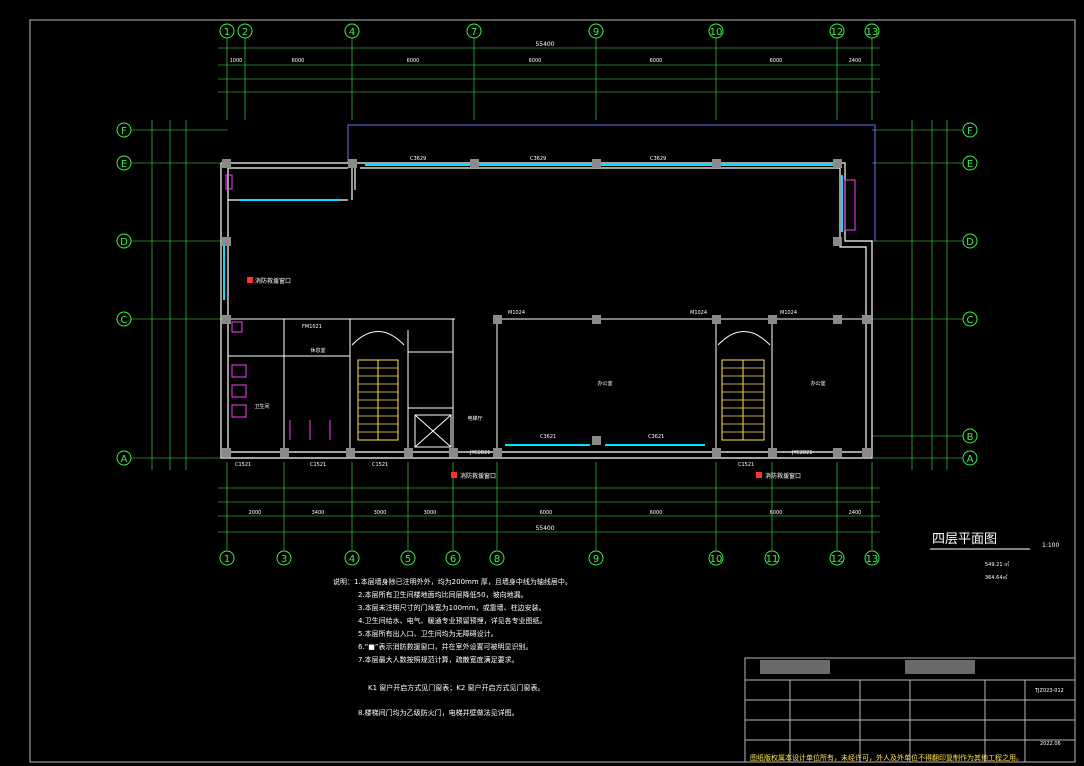 The image size is (1084, 766). I want to click on right-axis-group: F E D C B A, so click(970, 294).